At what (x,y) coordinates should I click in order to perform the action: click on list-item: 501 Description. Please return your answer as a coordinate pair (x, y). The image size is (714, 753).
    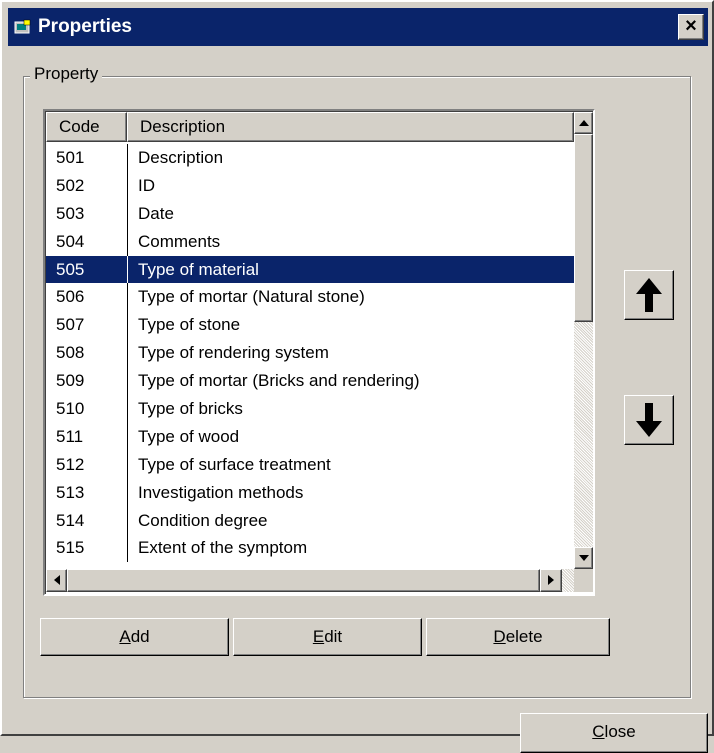
    Looking at the image, I should click on (310, 158).